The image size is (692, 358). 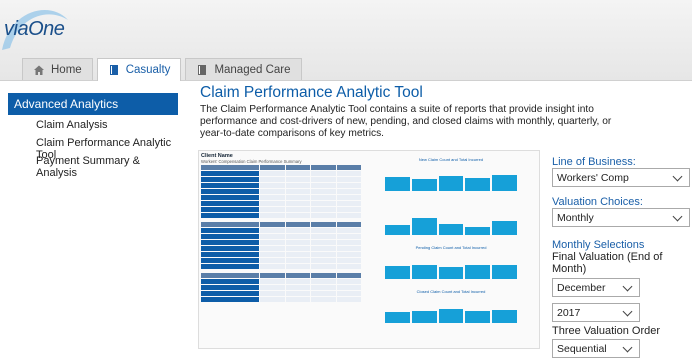 What do you see at coordinates (597, 202) in the screenshot?
I see `valuation-choices-label: Valuation Choices:` at bounding box center [597, 202].